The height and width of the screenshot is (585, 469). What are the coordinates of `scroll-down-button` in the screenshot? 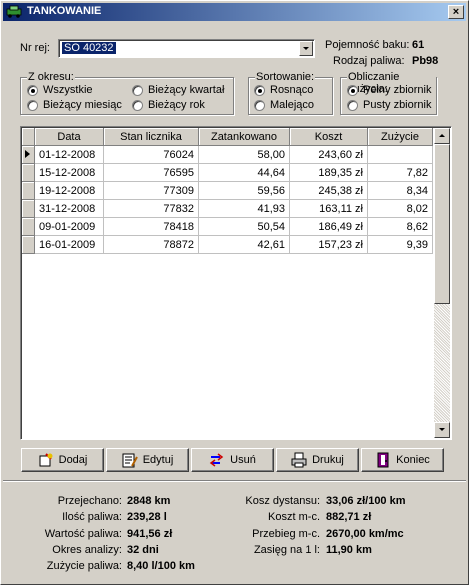 It's located at (442, 430).